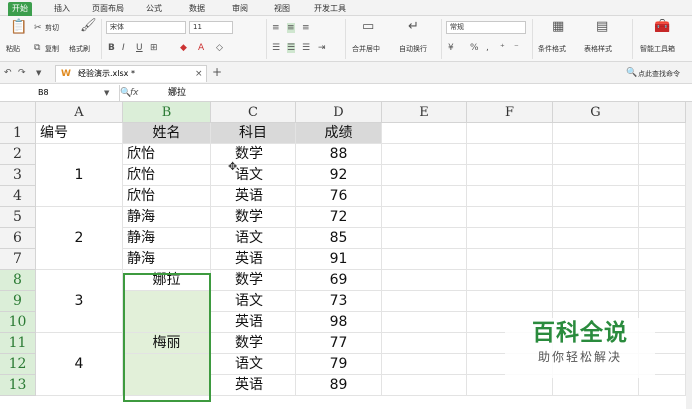 This screenshot has width=692, height=409. What do you see at coordinates (13, 49) in the screenshot?
I see `paste-button: 粘贴` at bounding box center [13, 49].